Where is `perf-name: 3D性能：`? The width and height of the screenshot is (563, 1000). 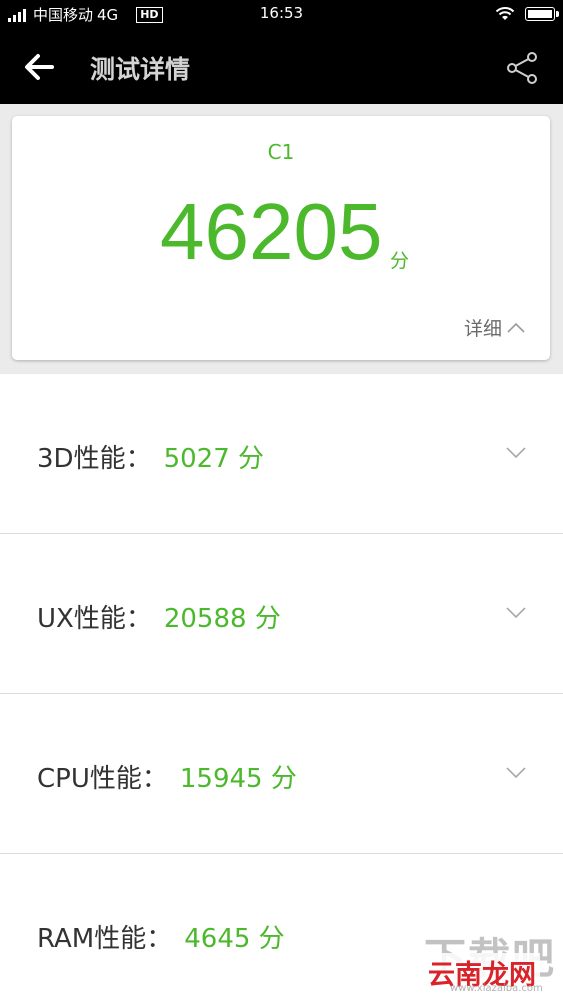
perf-name: 3D性能： is located at coordinates (94, 459).